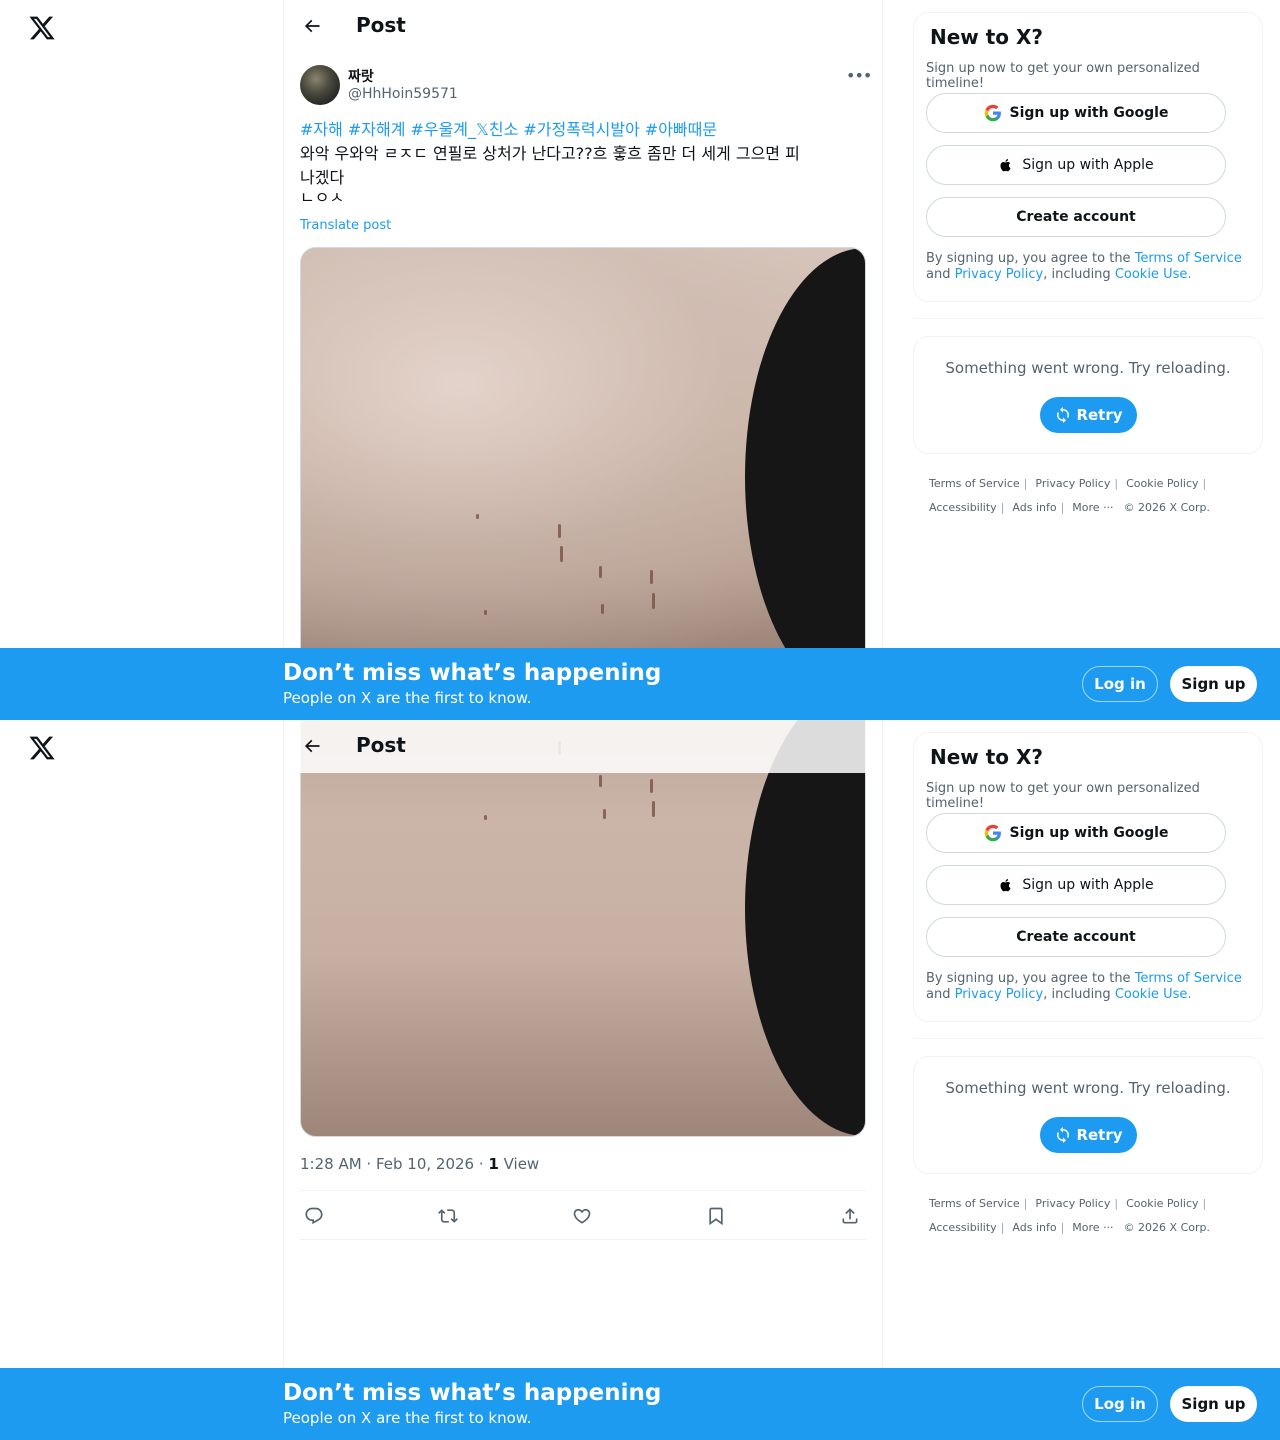 This screenshot has height=1440, width=1280. Describe the element at coordinates (407, 1418) in the screenshot. I see `banner-subtitle: People on X are the first to know.` at that location.